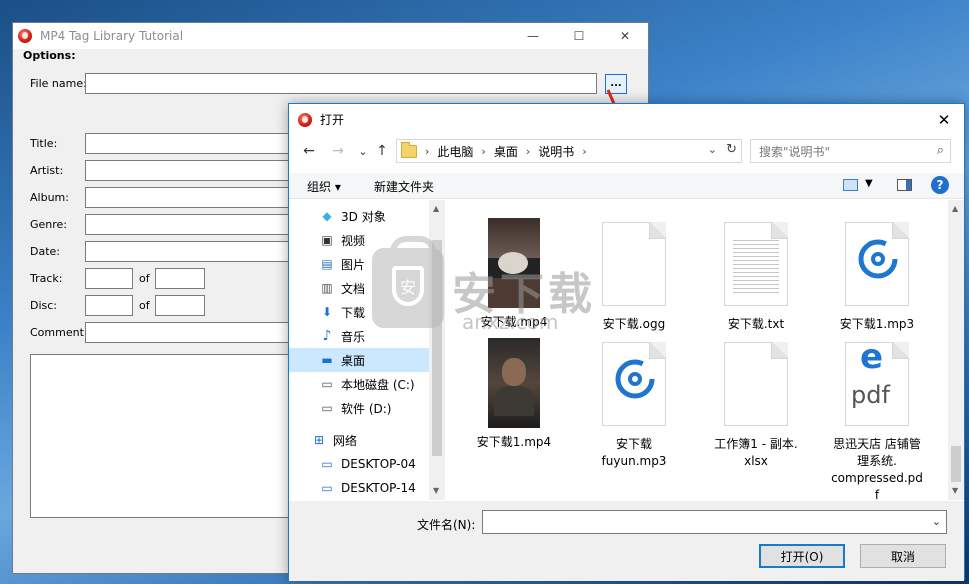 This screenshot has height=584, width=969. I want to click on close-button: ✕, so click(625, 36).